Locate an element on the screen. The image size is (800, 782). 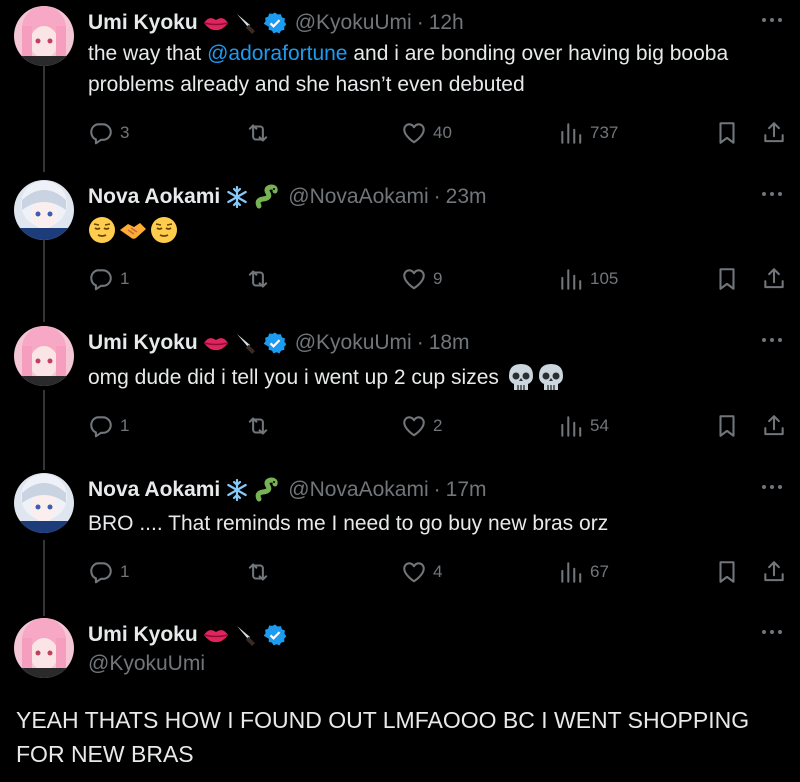
views-count: 67 is located at coordinates (599, 571).